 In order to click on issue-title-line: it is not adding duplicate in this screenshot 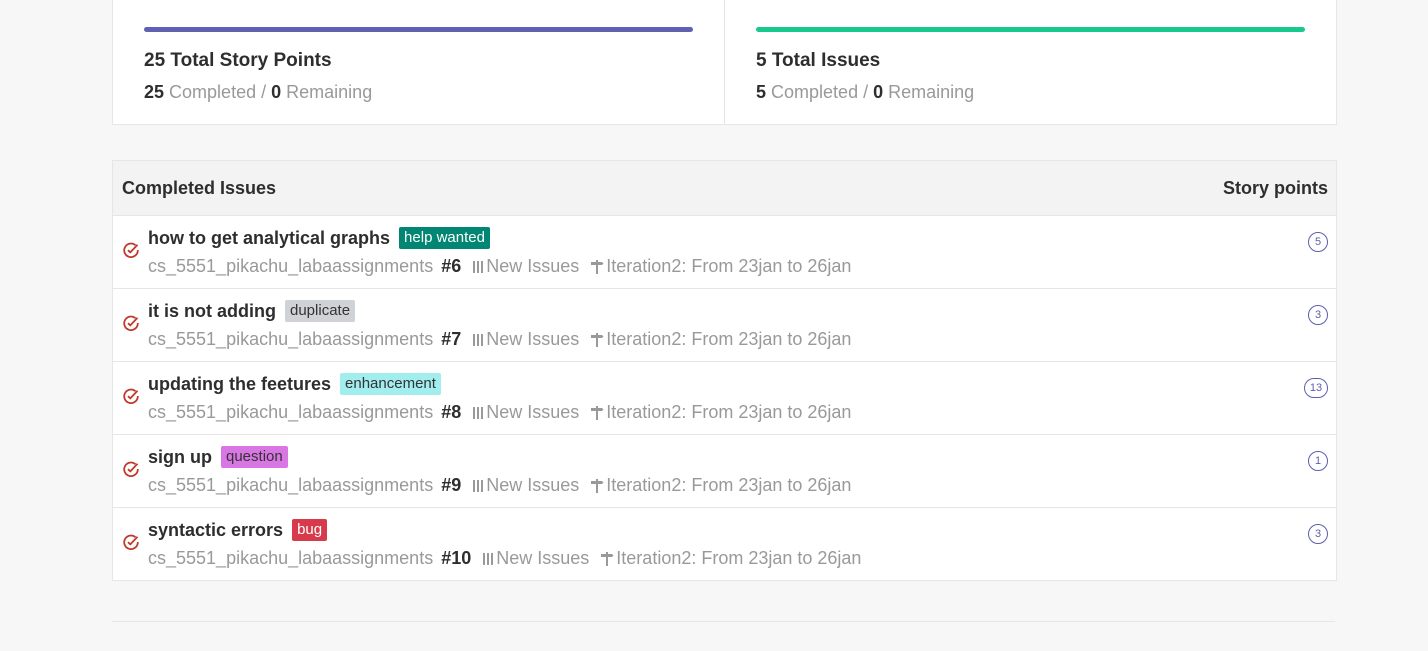, I will do `click(252, 311)`.